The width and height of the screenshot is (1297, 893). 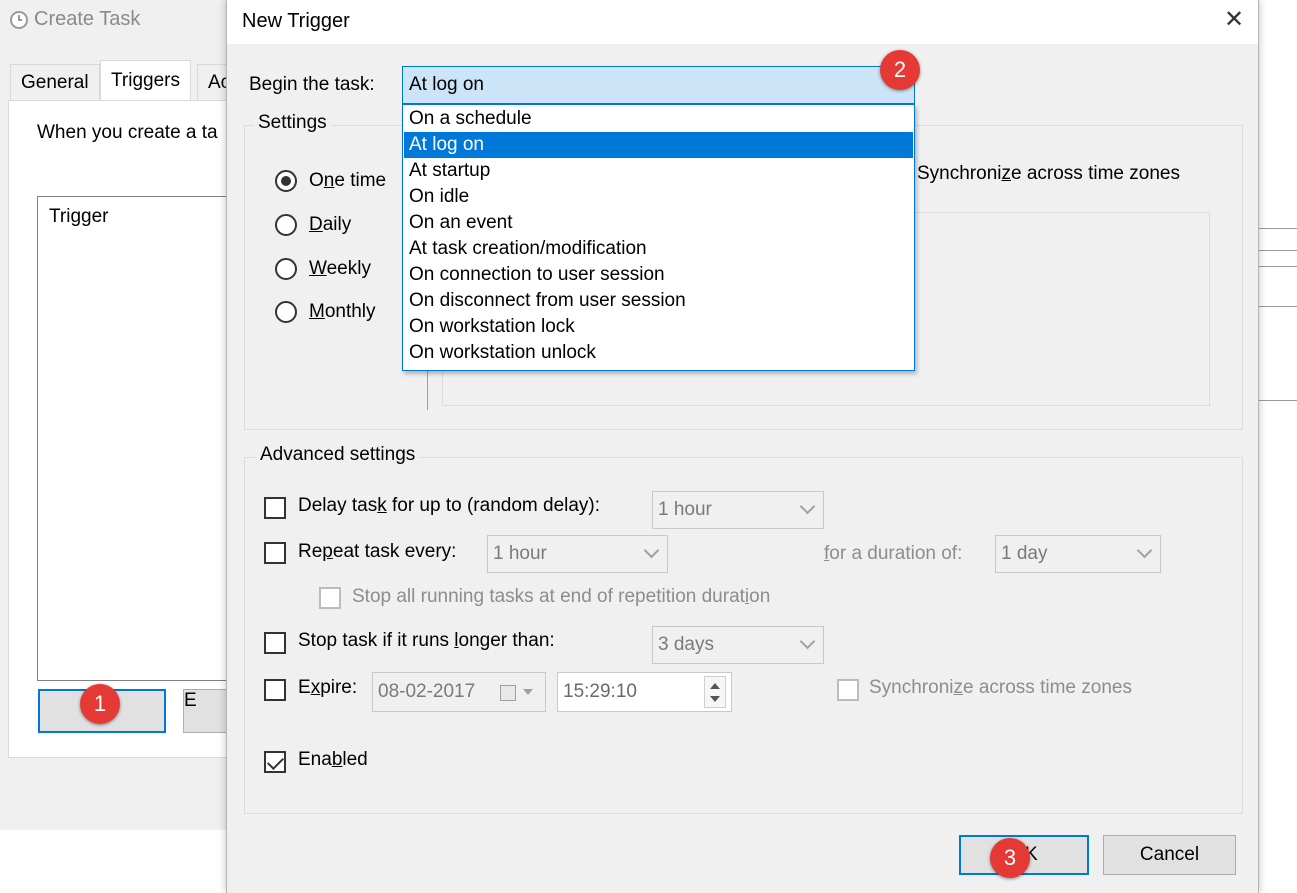 I want to click on radio-weekly: Weekly, so click(x=323, y=269).